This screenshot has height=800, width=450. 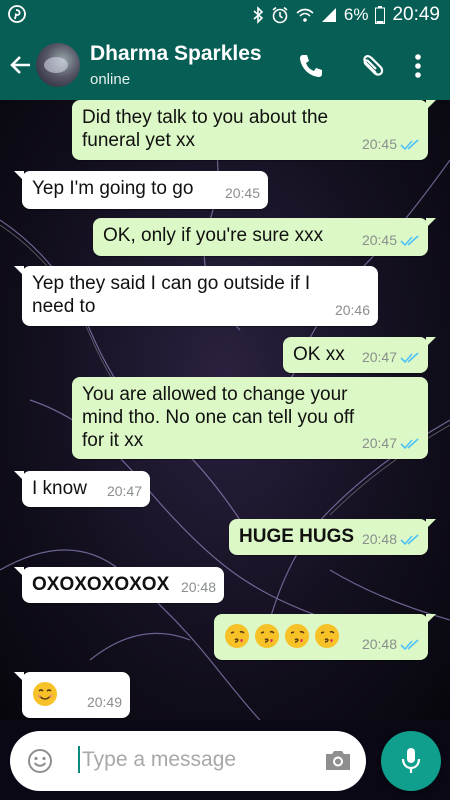 What do you see at coordinates (159, 760) in the screenshot?
I see `message-input: Type a message` at bounding box center [159, 760].